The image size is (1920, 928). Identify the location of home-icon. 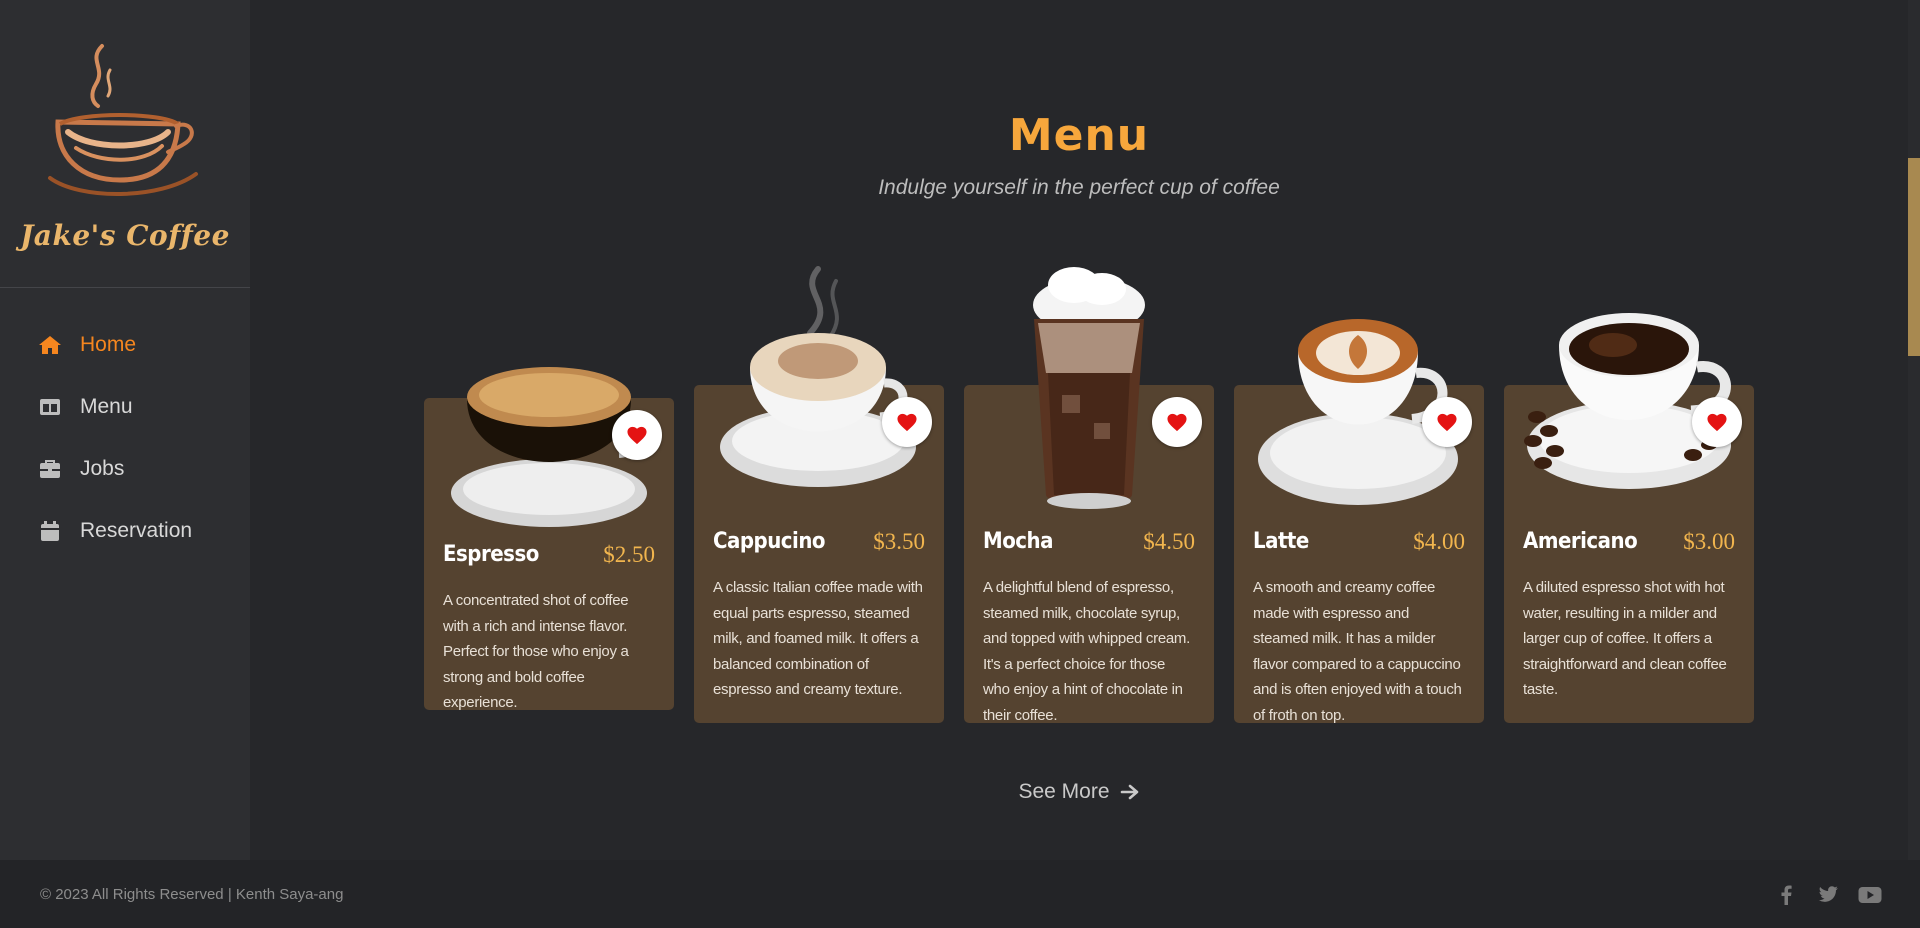
(50, 345).